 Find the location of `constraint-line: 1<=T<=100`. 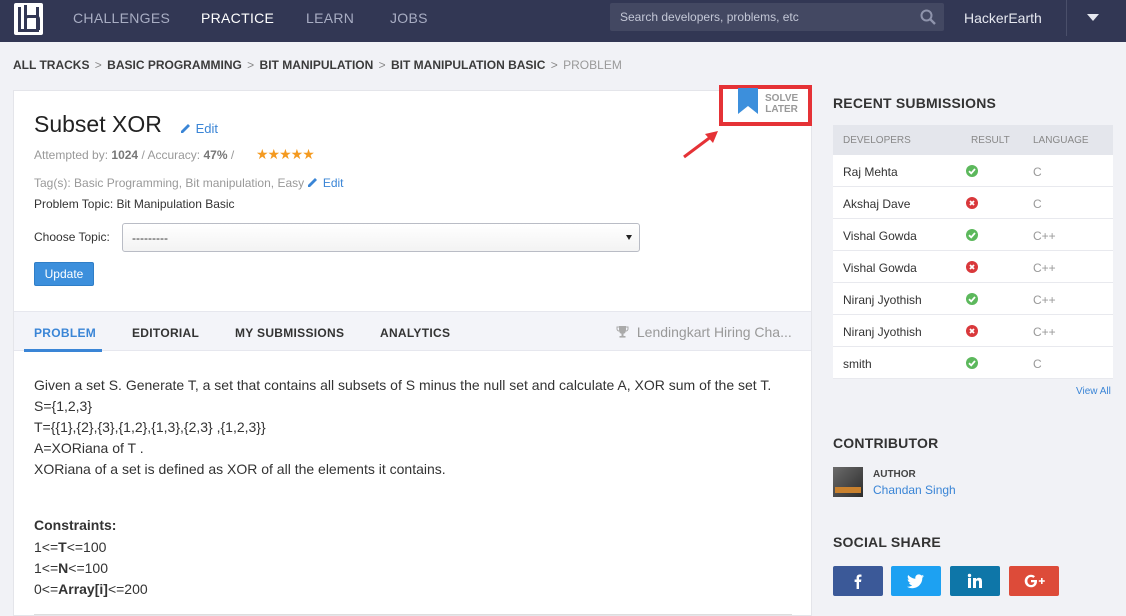

constraint-line: 1<=T<=100 is located at coordinates (70, 547).